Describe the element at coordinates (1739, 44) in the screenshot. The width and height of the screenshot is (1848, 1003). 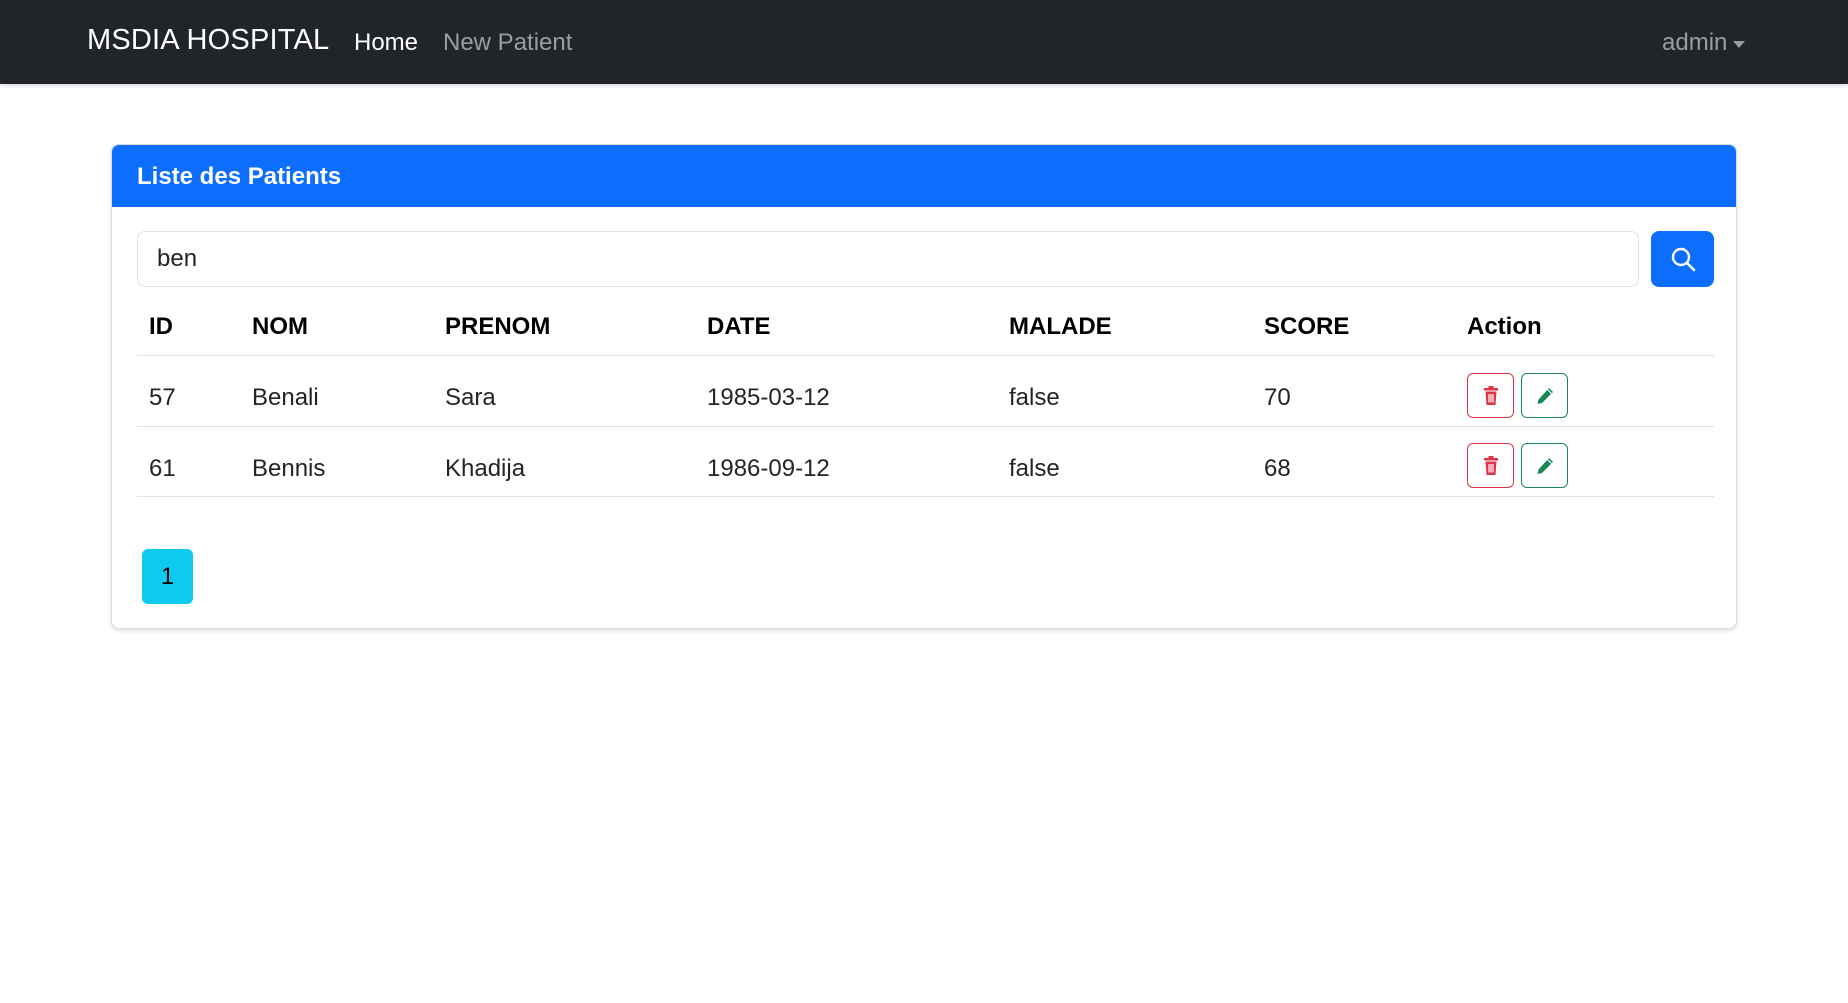
I see `chevron-down-icon` at that location.